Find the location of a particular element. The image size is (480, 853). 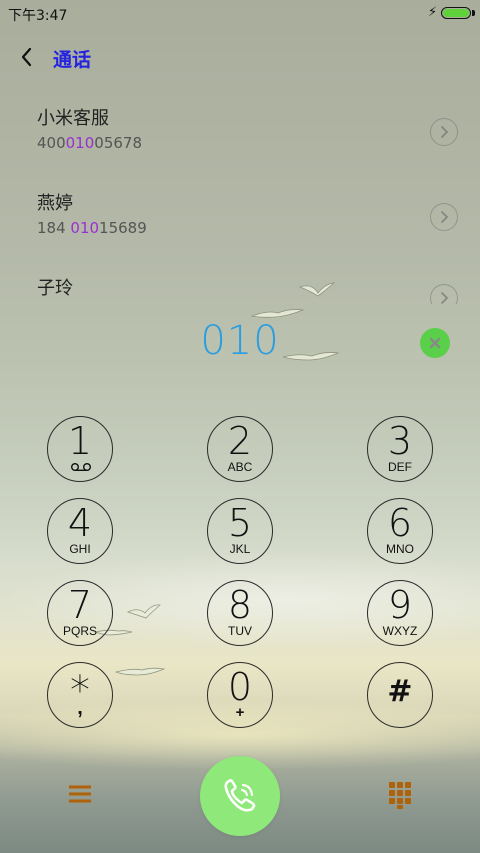

clear-digits-button is located at coordinates (435, 343).